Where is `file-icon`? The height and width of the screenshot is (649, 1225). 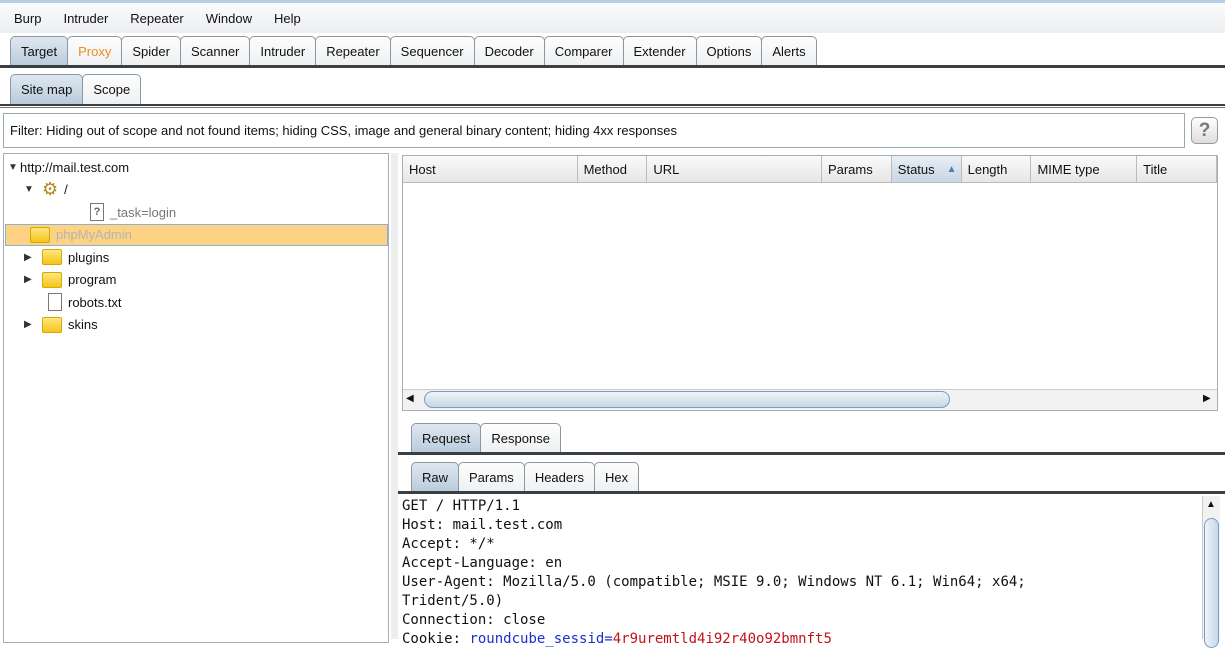 file-icon is located at coordinates (55, 302).